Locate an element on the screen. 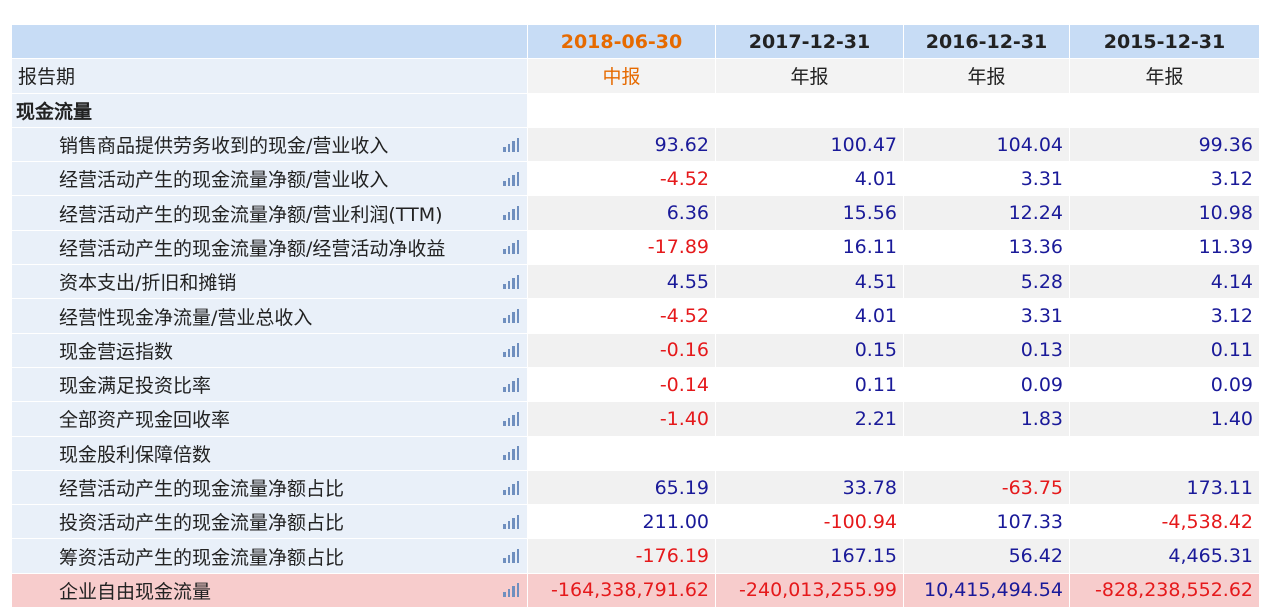 This screenshot has height=616, width=1268. value-cell: 15.56 is located at coordinates (810, 213).